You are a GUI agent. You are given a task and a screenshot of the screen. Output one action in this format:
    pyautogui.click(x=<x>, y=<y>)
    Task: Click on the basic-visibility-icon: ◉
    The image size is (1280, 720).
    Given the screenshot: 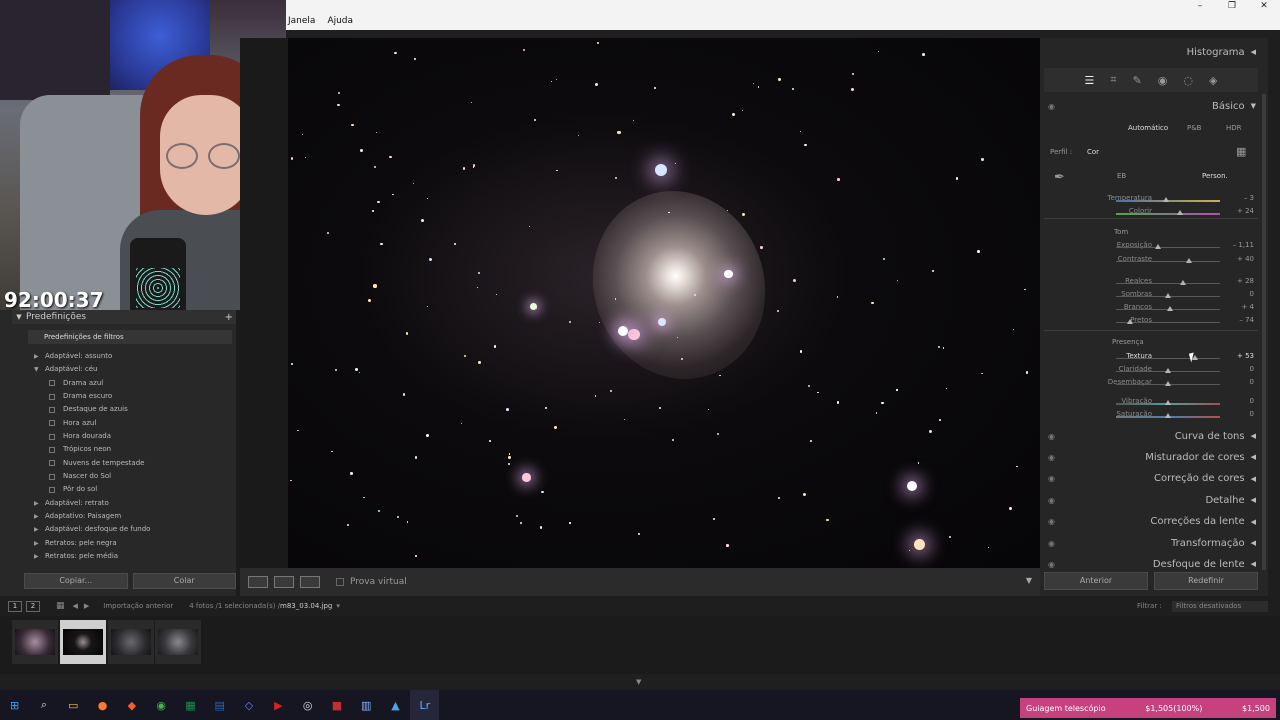 What is the action you would take?
    pyautogui.click(x=1051, y=106)
    